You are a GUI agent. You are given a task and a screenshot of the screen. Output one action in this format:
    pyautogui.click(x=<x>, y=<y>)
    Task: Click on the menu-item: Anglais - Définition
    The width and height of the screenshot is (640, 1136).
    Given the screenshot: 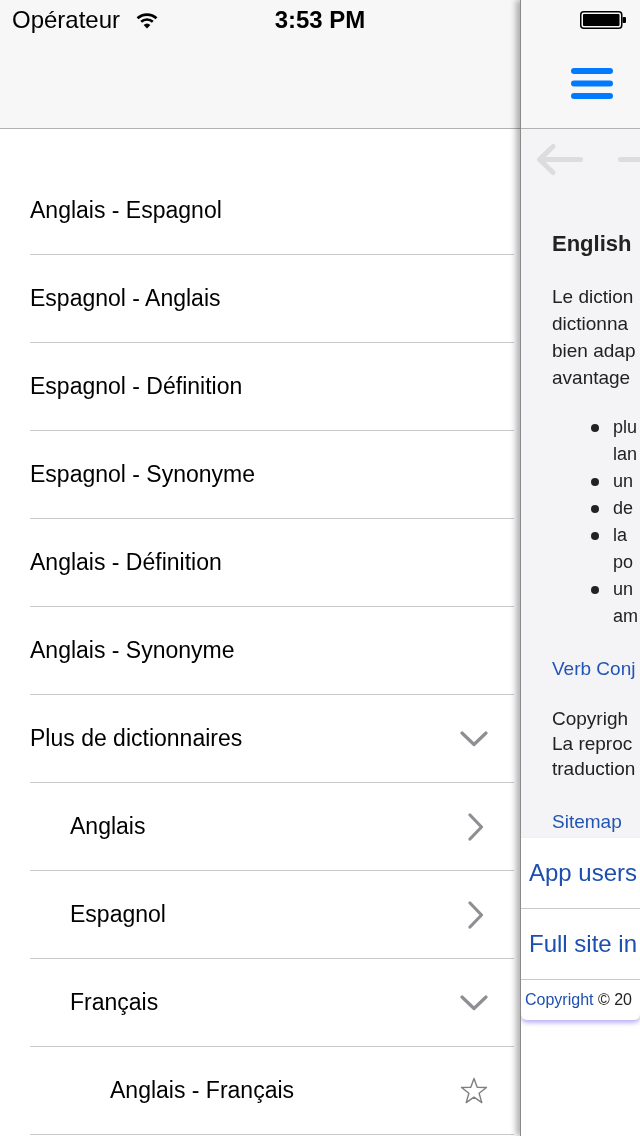 What is the action you would take?
    pyautogui.click(x=272, y=563)
    